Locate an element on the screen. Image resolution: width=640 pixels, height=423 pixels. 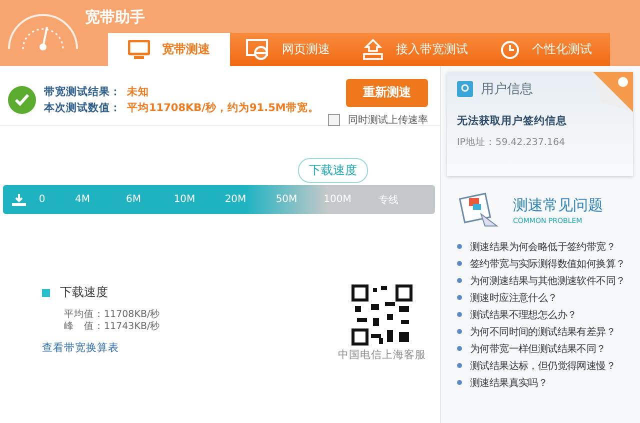
qr-caption: 中国电信上海客服 is located at coordinates (382, 355).